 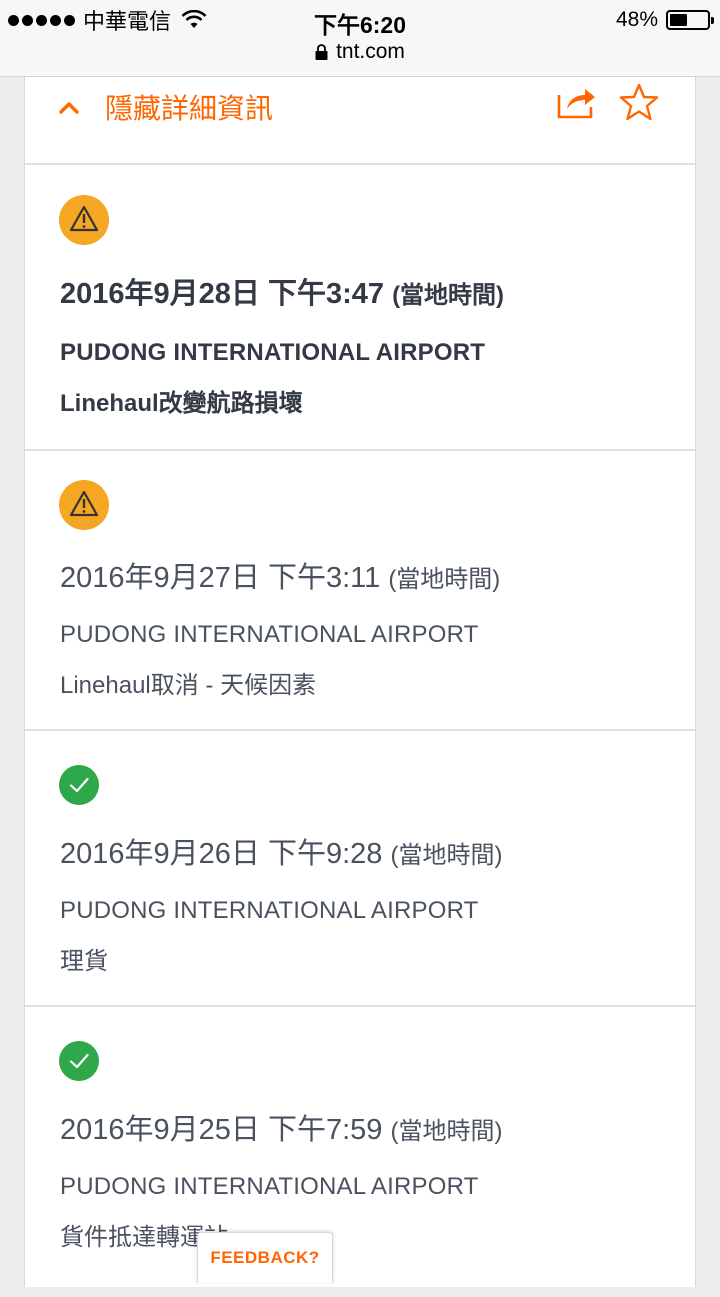 What do you see at coordinates (370, 51) in the screenshot?
I see `url-text: tnt.com` at bounding box center [370, 51].